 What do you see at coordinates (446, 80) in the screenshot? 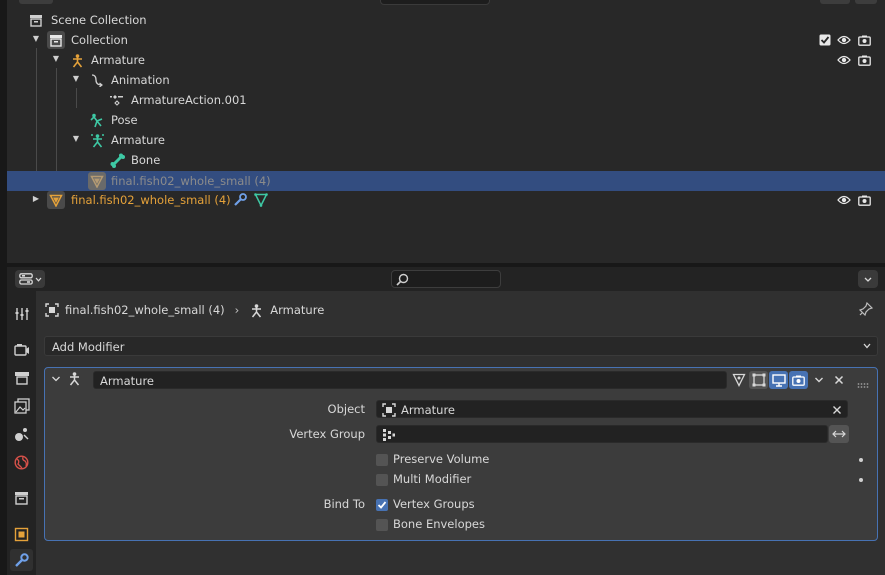
I see `outliner-row-animation: ▼ Animation` at bounding box center [446, 80].